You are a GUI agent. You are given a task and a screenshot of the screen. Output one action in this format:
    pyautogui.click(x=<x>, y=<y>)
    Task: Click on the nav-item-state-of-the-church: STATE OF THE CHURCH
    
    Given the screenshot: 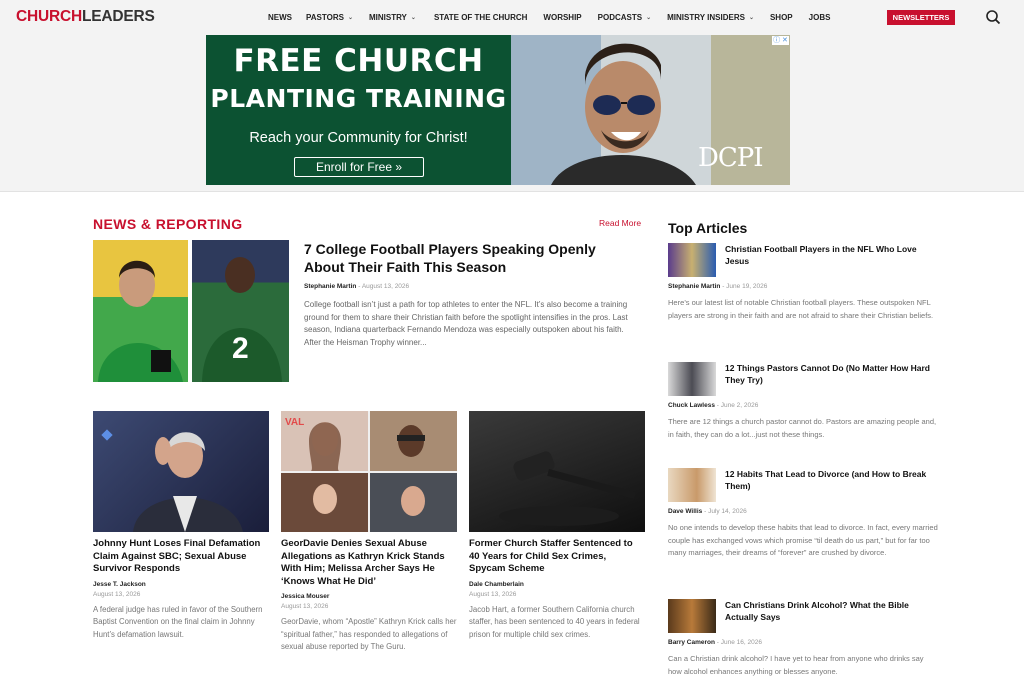 What is the action you would take?
    pyautogui.click(x=480, y=17)
    